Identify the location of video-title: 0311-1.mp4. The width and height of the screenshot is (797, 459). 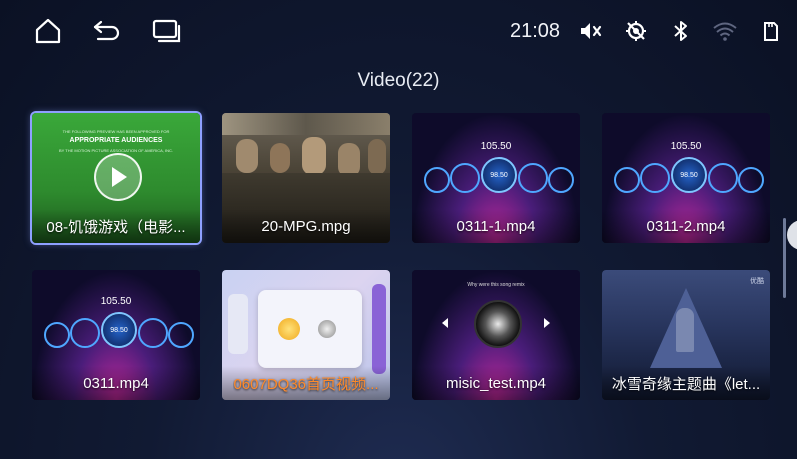
(496, 226).